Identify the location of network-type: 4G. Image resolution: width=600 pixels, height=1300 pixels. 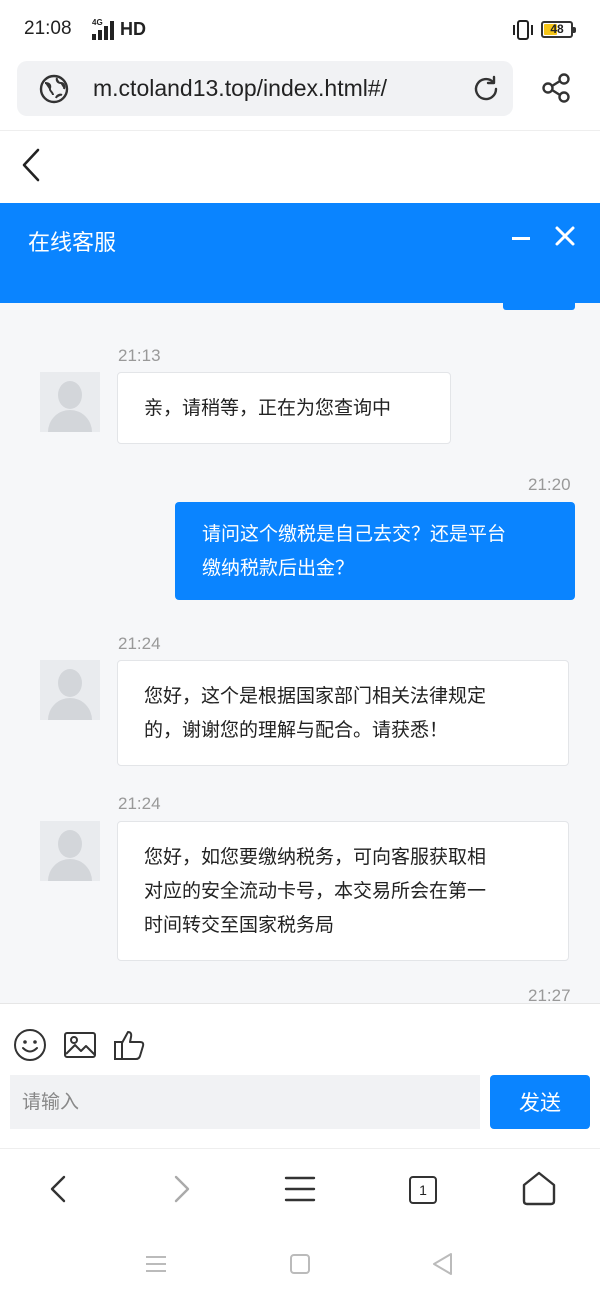
(97, 22).